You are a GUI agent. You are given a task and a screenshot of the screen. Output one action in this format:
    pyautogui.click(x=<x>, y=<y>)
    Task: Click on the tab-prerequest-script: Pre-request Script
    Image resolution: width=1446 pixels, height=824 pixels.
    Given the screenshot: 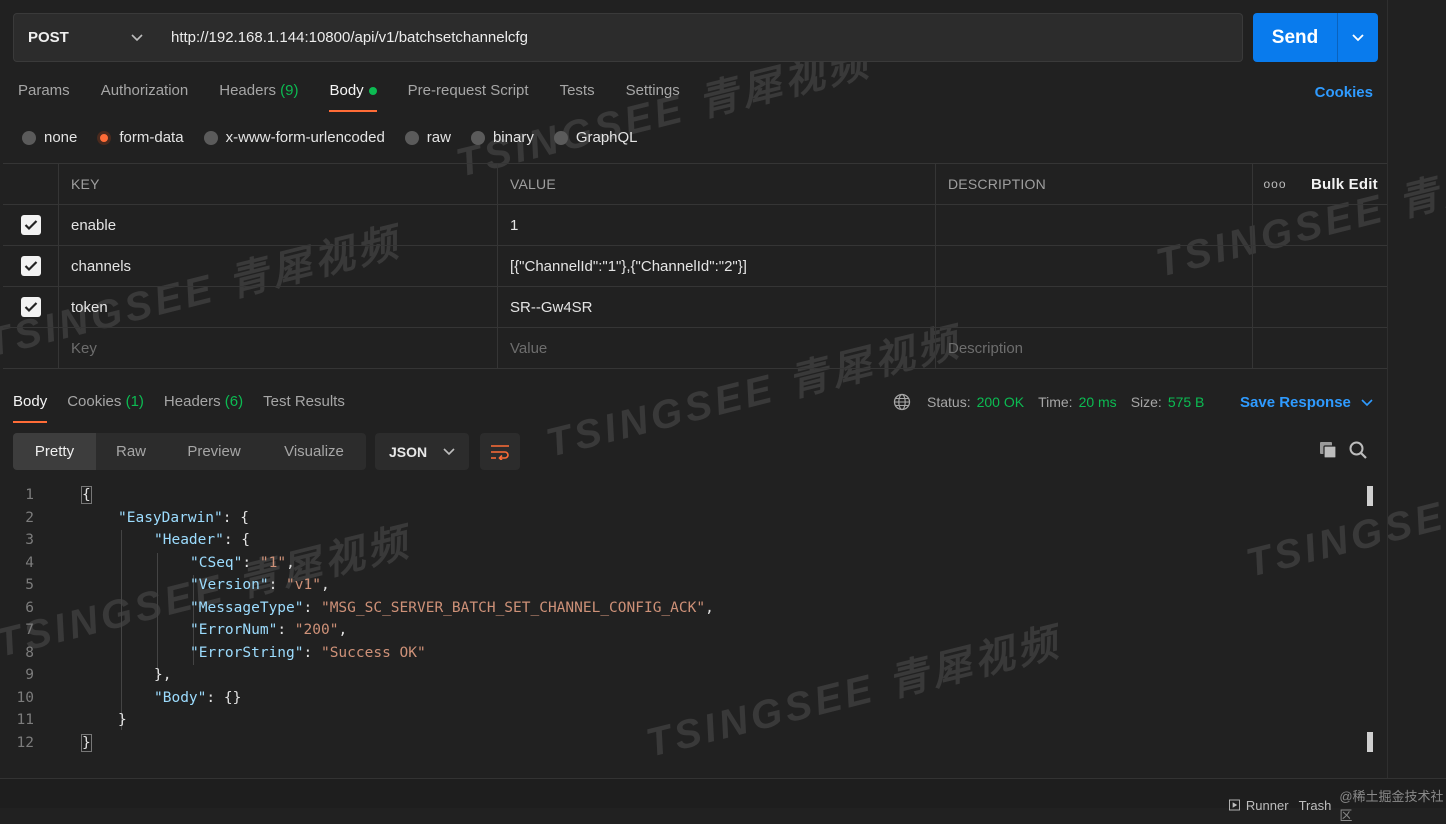 What is the action you would take?
    pyautogui.click(x=468, y=97)
    